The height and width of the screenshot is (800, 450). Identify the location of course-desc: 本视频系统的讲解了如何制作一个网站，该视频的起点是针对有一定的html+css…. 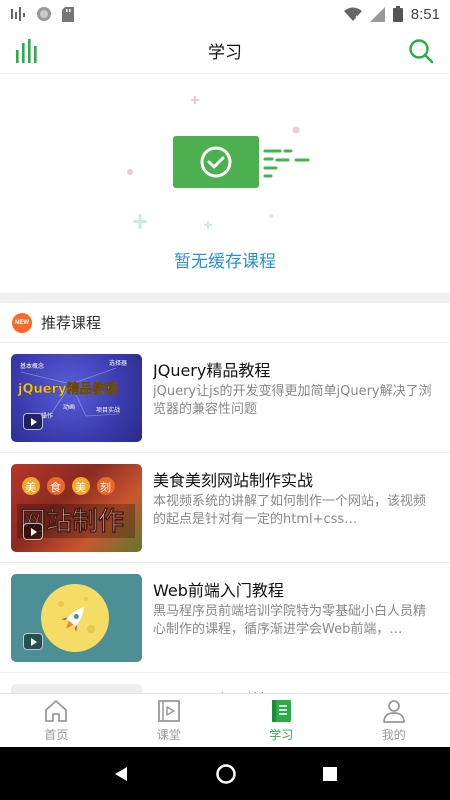
(290, 510).